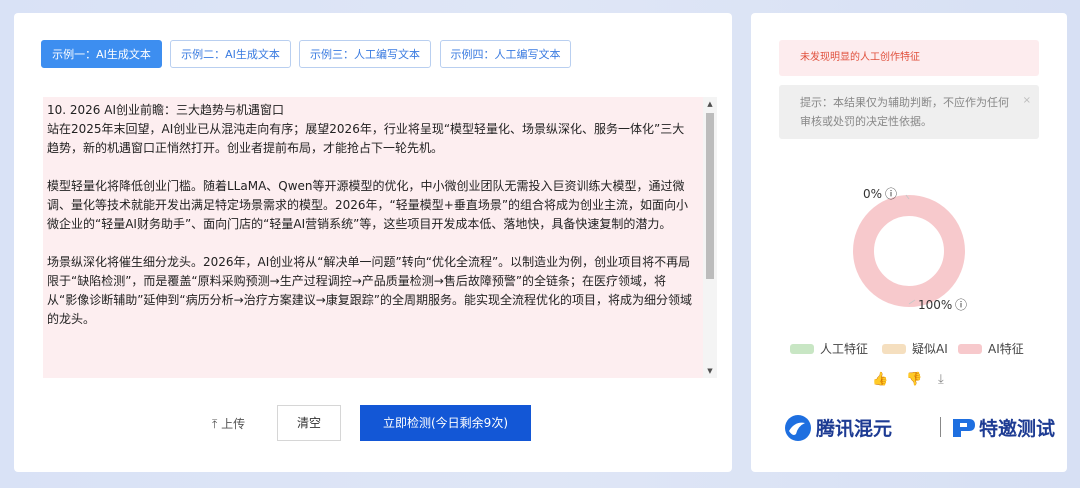 The image size is (1080, 488). I want to click on disclaimer-tip: 提示：本结果仅为辅助判断，不应作为任何审核或处罚的决定性依据。 ×, so click(909, 112).